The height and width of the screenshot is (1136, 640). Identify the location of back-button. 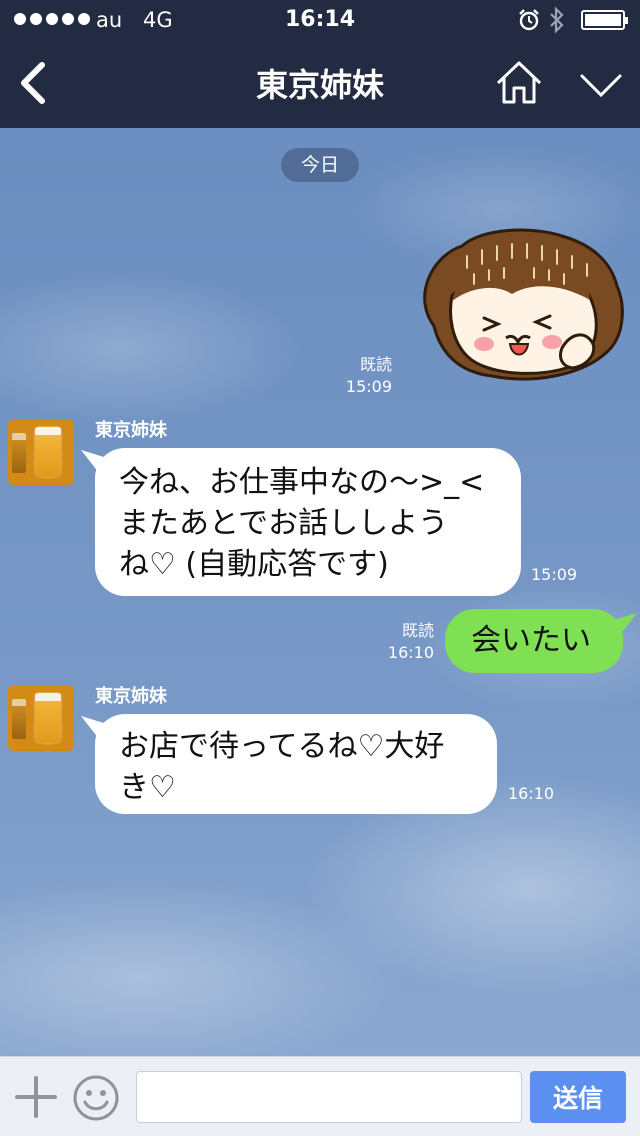
(34, 83).